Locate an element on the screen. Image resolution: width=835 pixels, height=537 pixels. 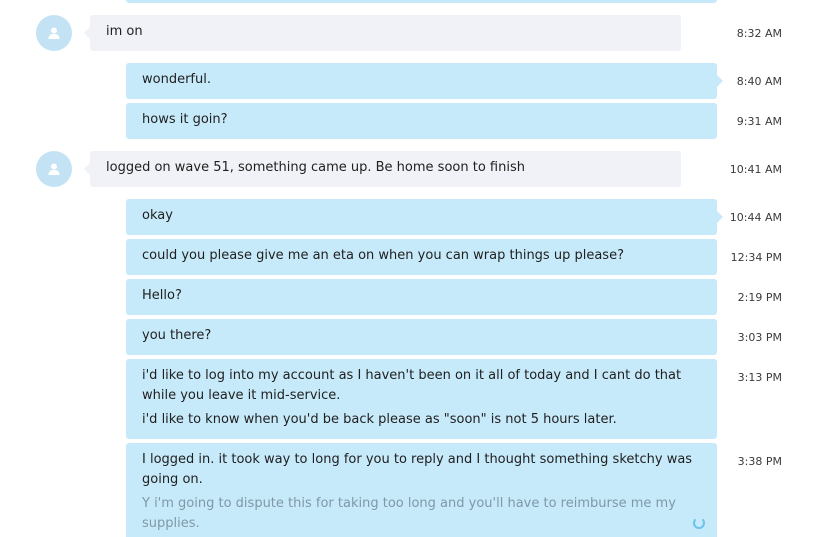
outgoing-message: okay is located at coordinates (424, 217).